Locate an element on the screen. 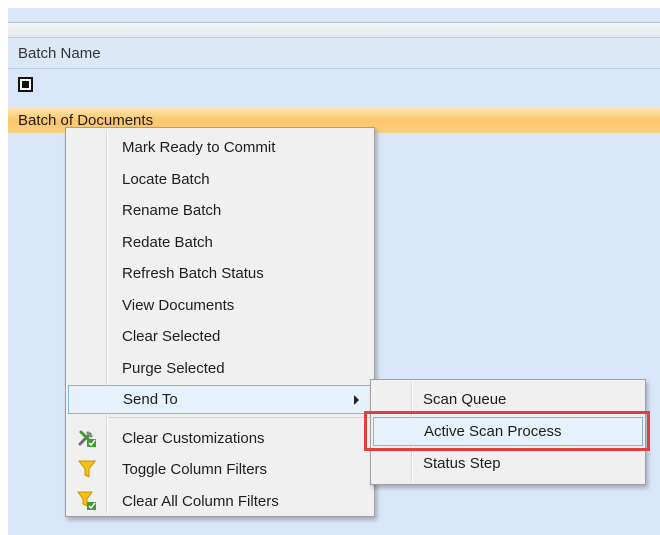 The width and height of the screenshot is (660, 535). submenu-item-scan-queue: Scan Queue is located at coordinates (508, 399).